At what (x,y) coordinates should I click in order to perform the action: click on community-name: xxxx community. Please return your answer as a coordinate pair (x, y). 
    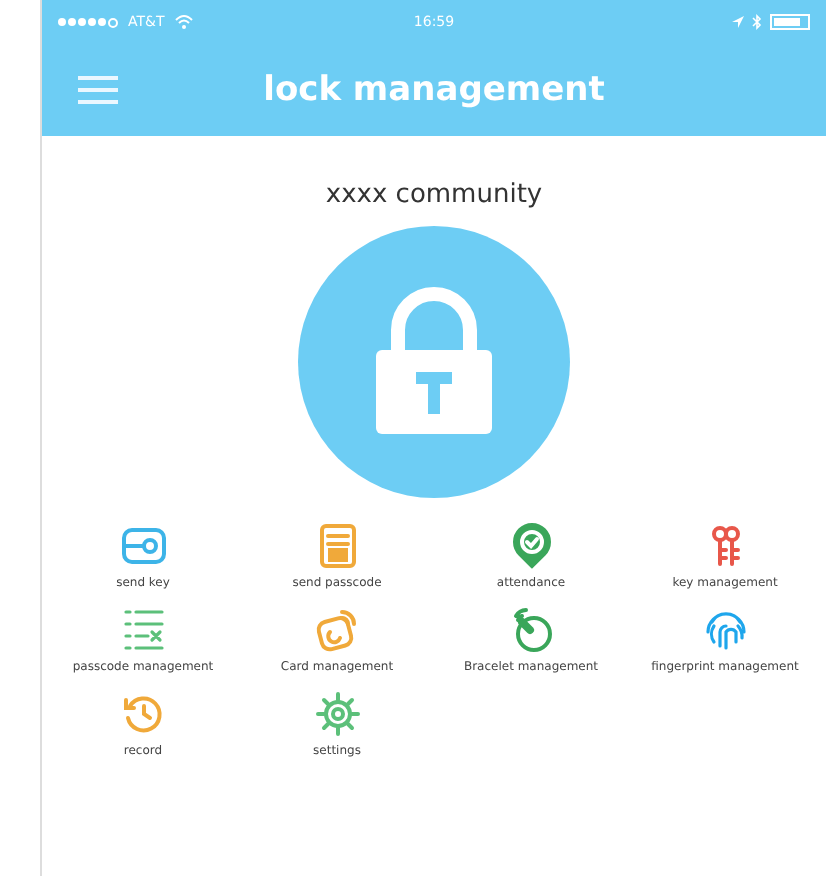
    Looking at the image, I should click on (434, 195).